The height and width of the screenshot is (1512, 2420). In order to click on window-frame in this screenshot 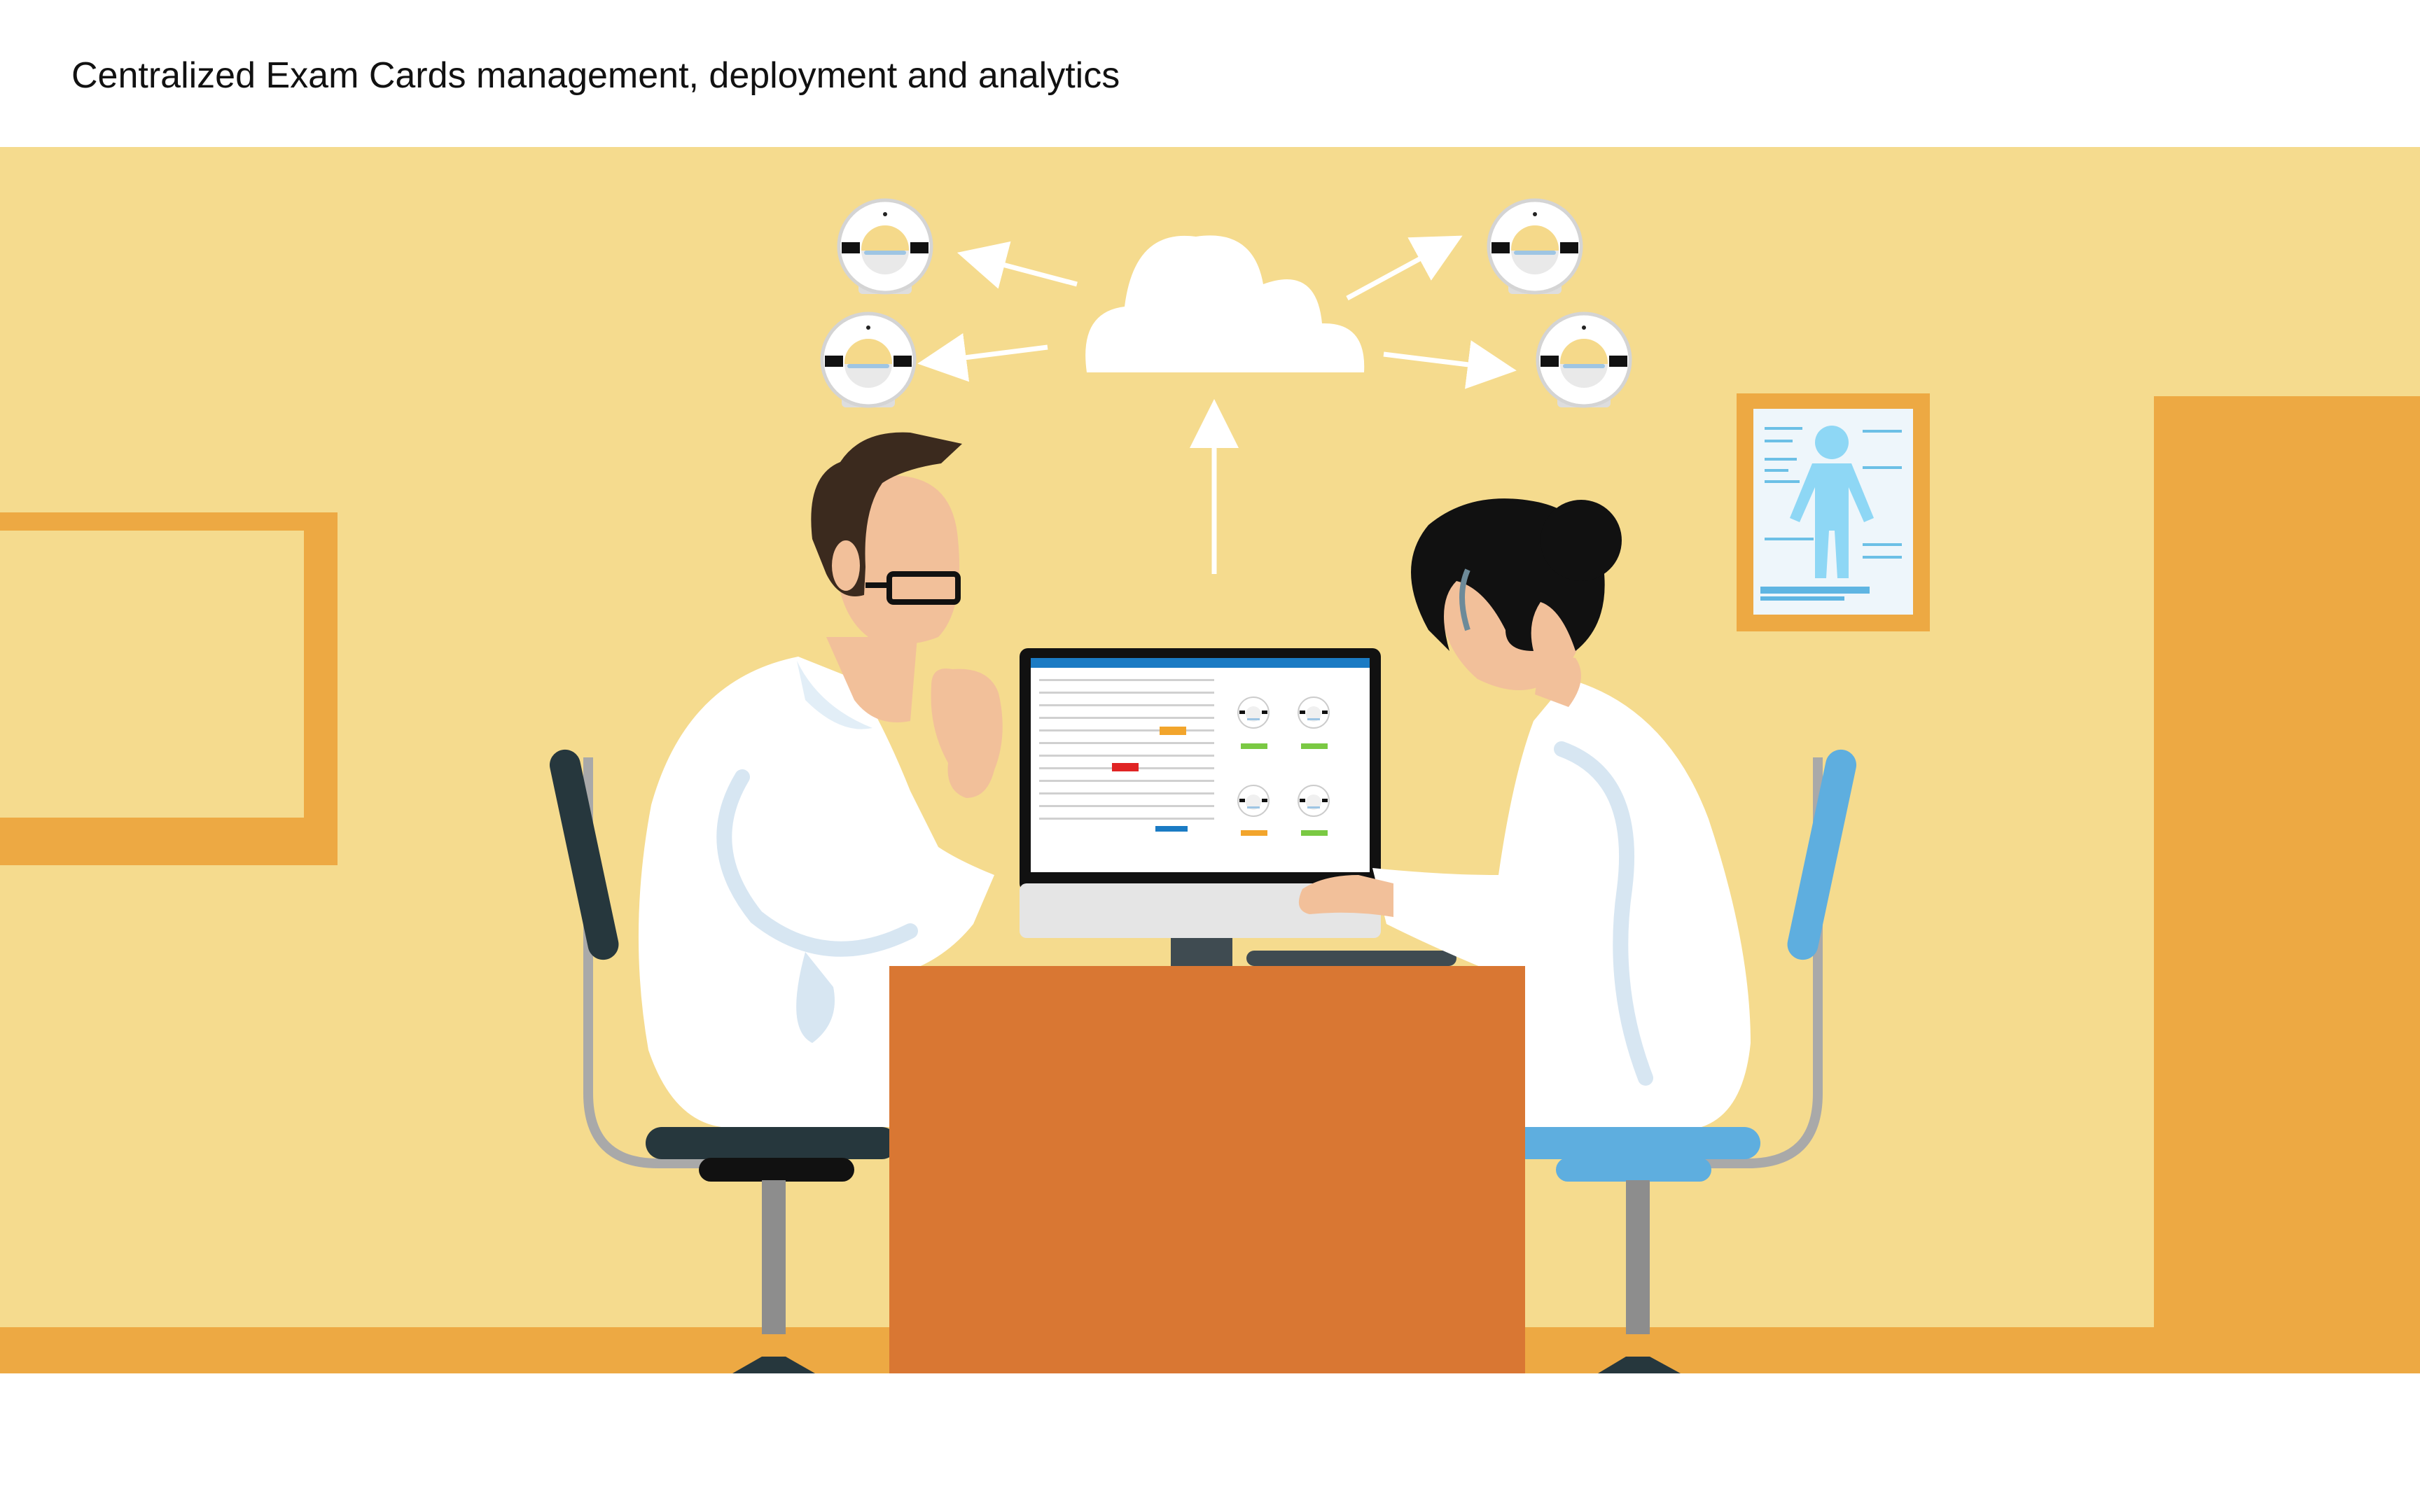, I will do `click(169, 688)`.